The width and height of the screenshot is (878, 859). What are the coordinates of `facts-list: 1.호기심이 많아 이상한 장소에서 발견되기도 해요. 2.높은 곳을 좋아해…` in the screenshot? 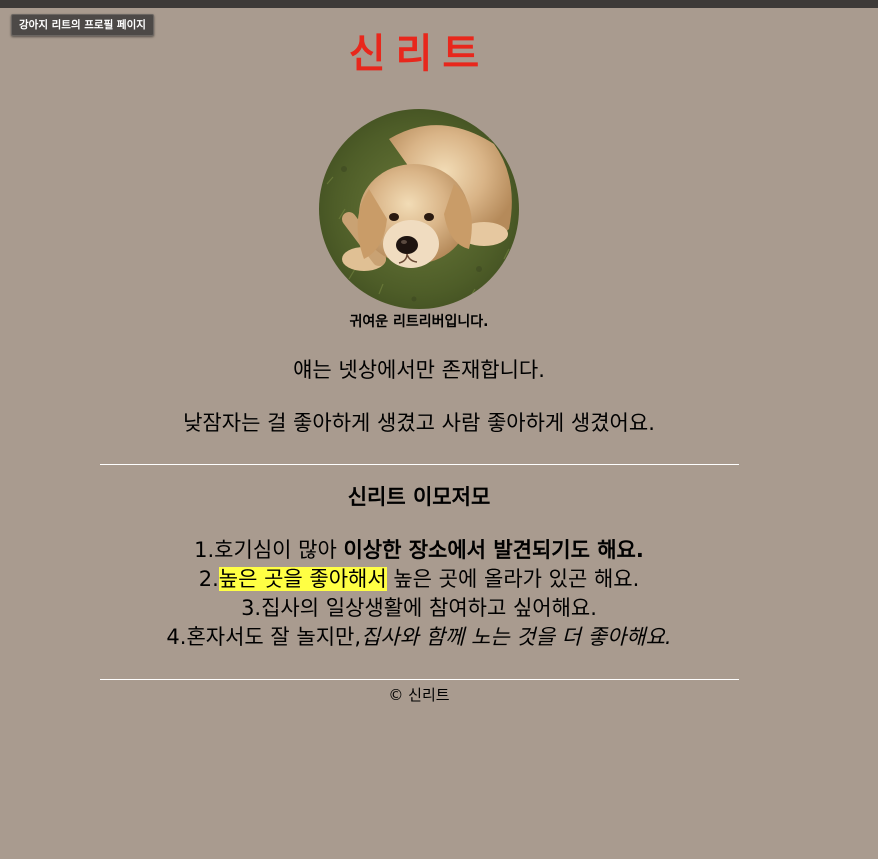 It's located at (419, 594).